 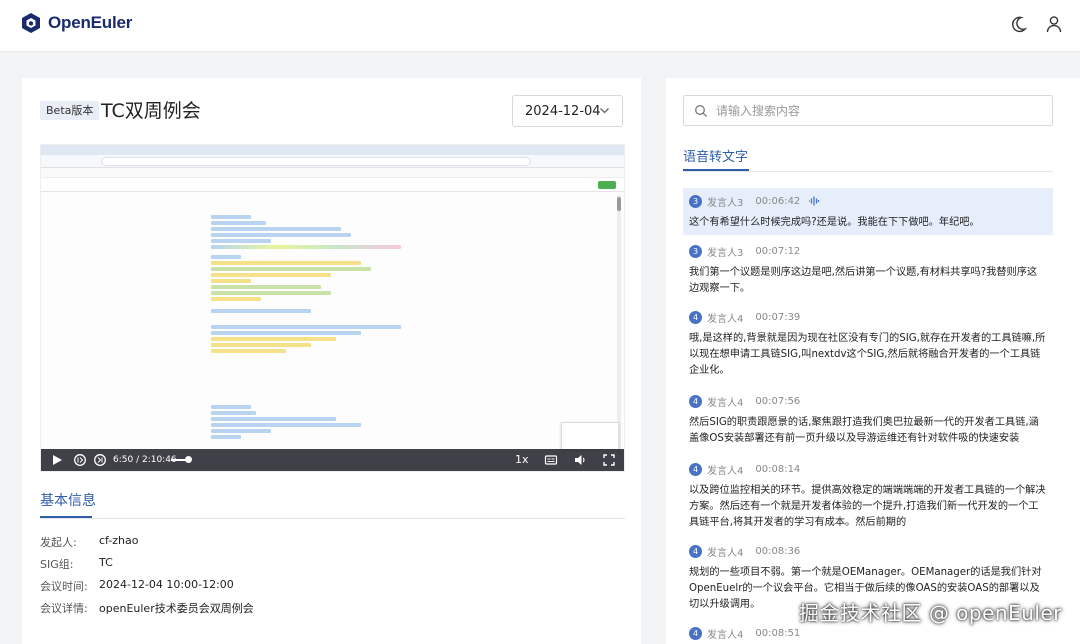 What do you see at coordinates (411, 325) in the screenshot?
I see `recorded-etherpad-document` at bounding box center [411, 325].